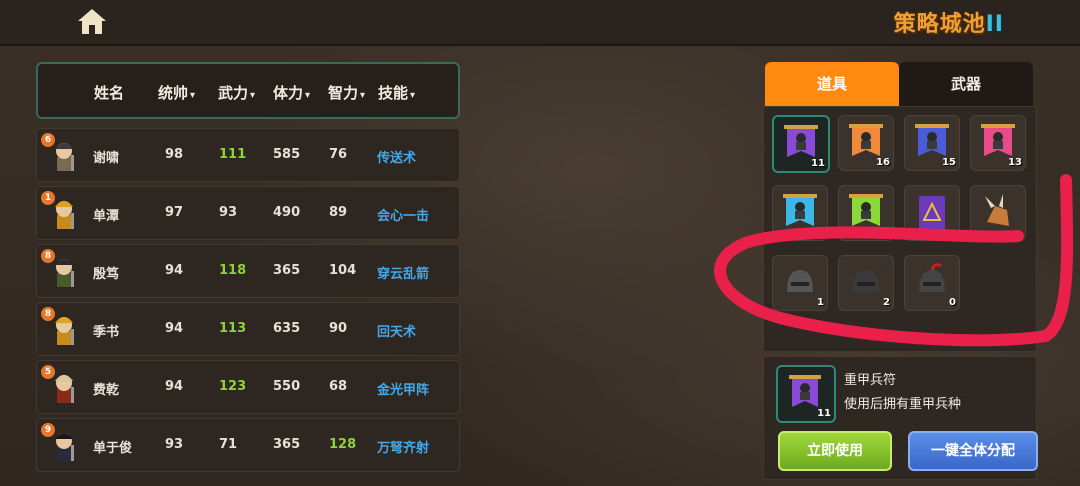  I want to click on hero-intelligence: 104, so click(343, 270).